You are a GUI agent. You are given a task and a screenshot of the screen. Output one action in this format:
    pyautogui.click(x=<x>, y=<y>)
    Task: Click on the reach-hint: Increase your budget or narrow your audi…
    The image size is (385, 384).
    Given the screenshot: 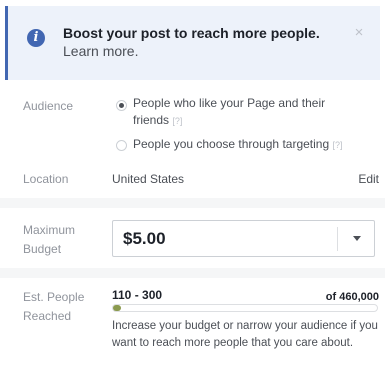 What is the action you would take?
    pyautogui.click(x=245, y=334)
    